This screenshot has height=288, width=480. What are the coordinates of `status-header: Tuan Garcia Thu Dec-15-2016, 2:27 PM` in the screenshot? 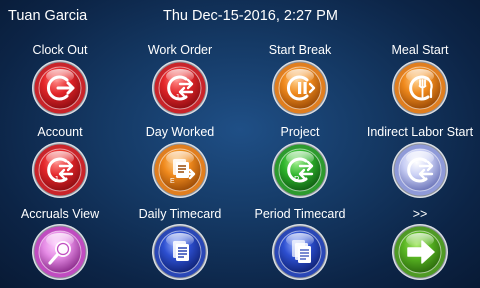 It's located at (240, 17).